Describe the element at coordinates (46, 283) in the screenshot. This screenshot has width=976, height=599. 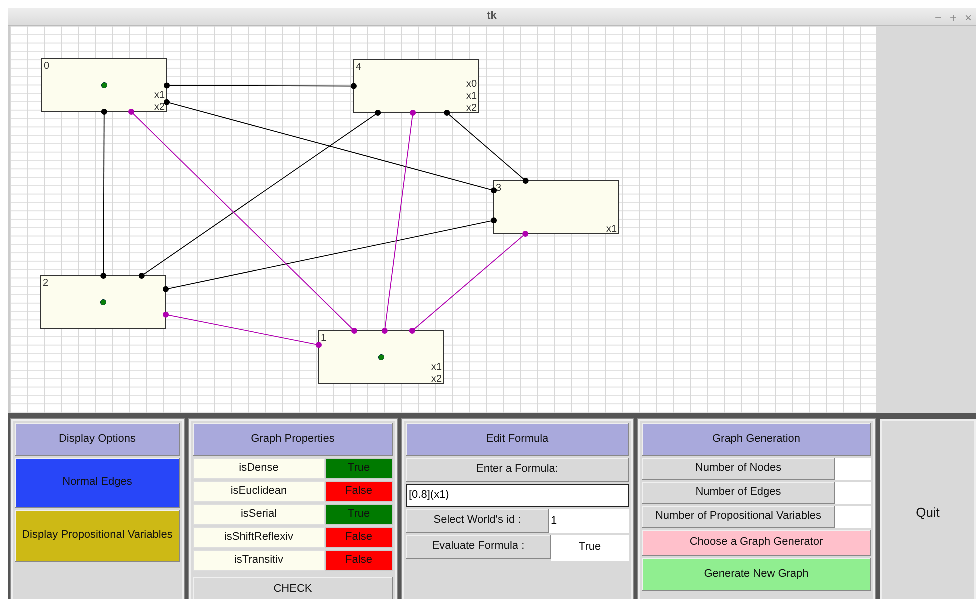
I see `node-label: 2` at that location.